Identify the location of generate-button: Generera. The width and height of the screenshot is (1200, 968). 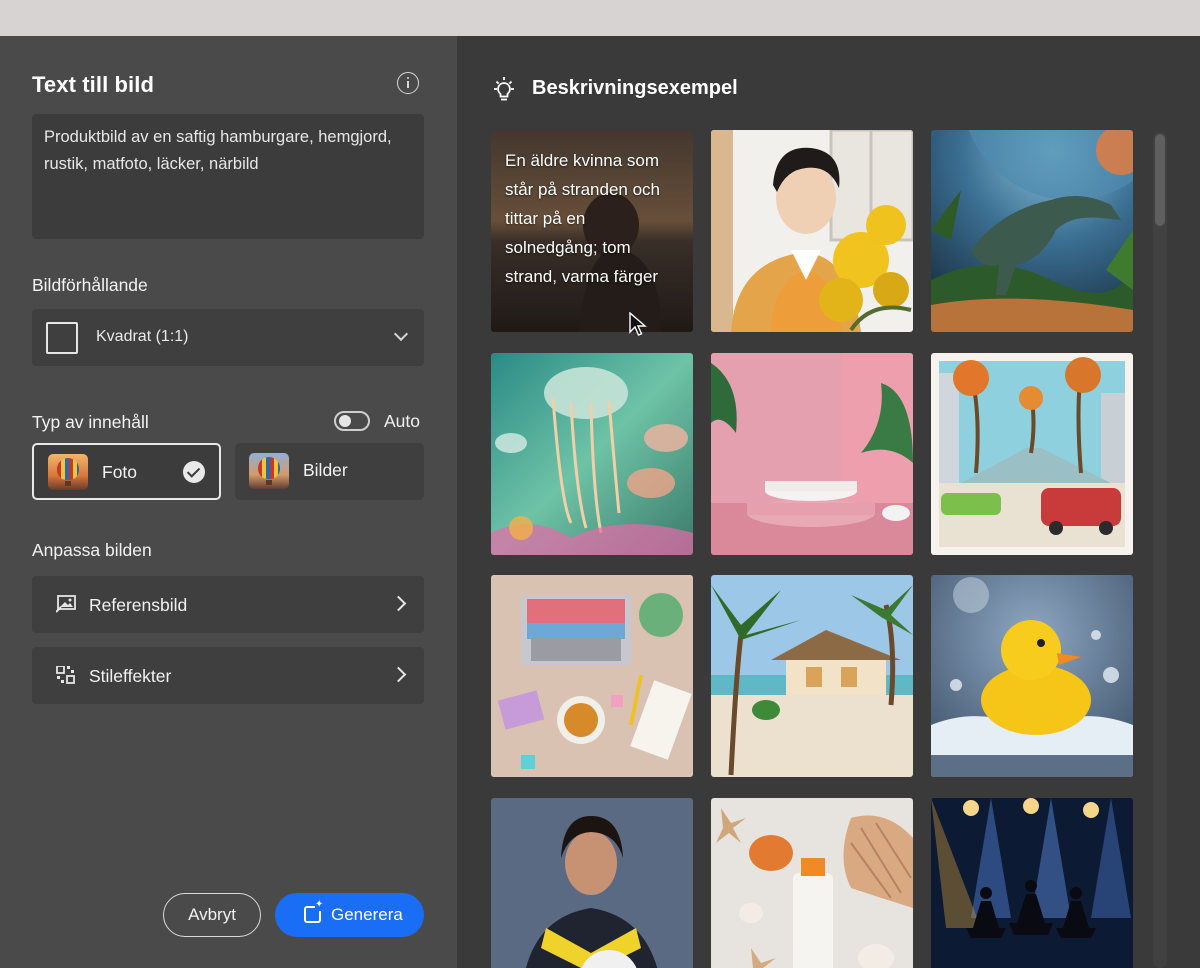
(349, 915).